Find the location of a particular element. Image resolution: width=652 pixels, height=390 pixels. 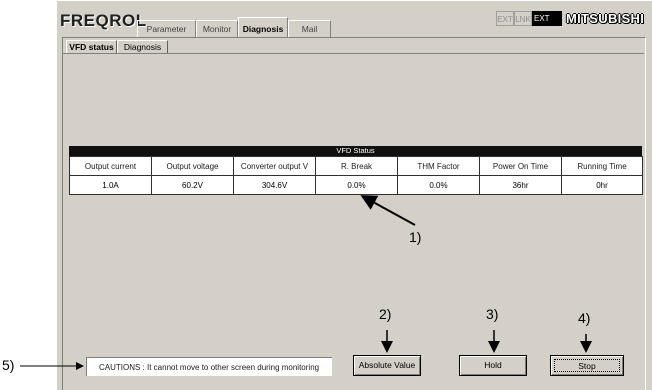

annotation-2: 2) is located at coordinates (385, 314).